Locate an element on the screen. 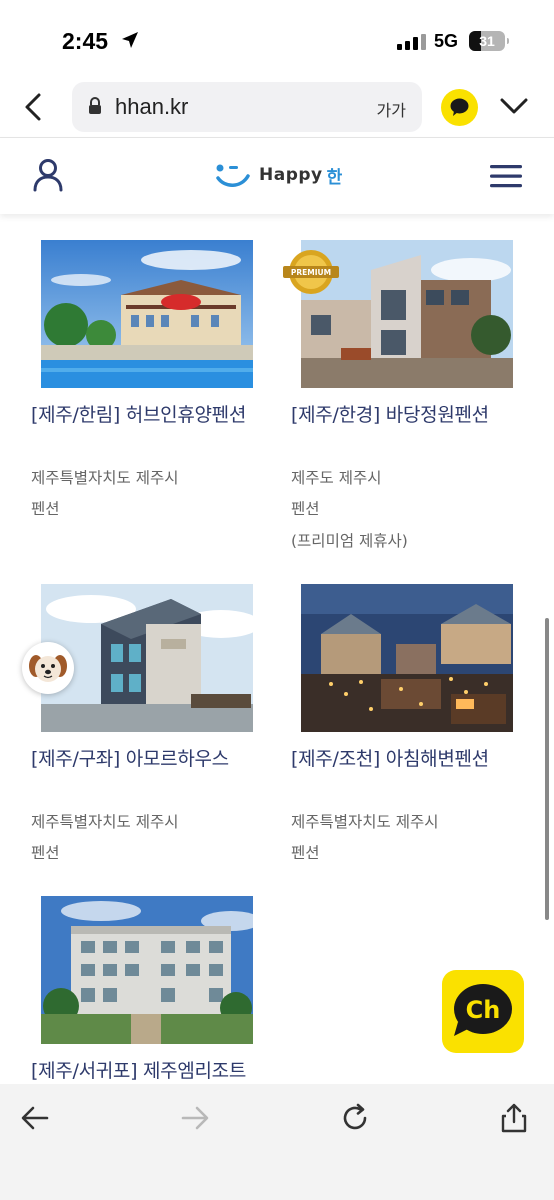 This screenshot has width=554, height=1200. browser-address-bar: hhan.kr 가가 is located at coordinates (277, 108).